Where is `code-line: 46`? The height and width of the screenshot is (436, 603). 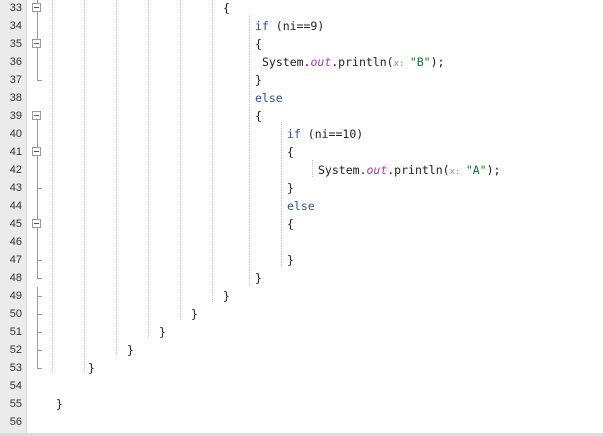
code-line: 46 is located at coordinates (301, 242).